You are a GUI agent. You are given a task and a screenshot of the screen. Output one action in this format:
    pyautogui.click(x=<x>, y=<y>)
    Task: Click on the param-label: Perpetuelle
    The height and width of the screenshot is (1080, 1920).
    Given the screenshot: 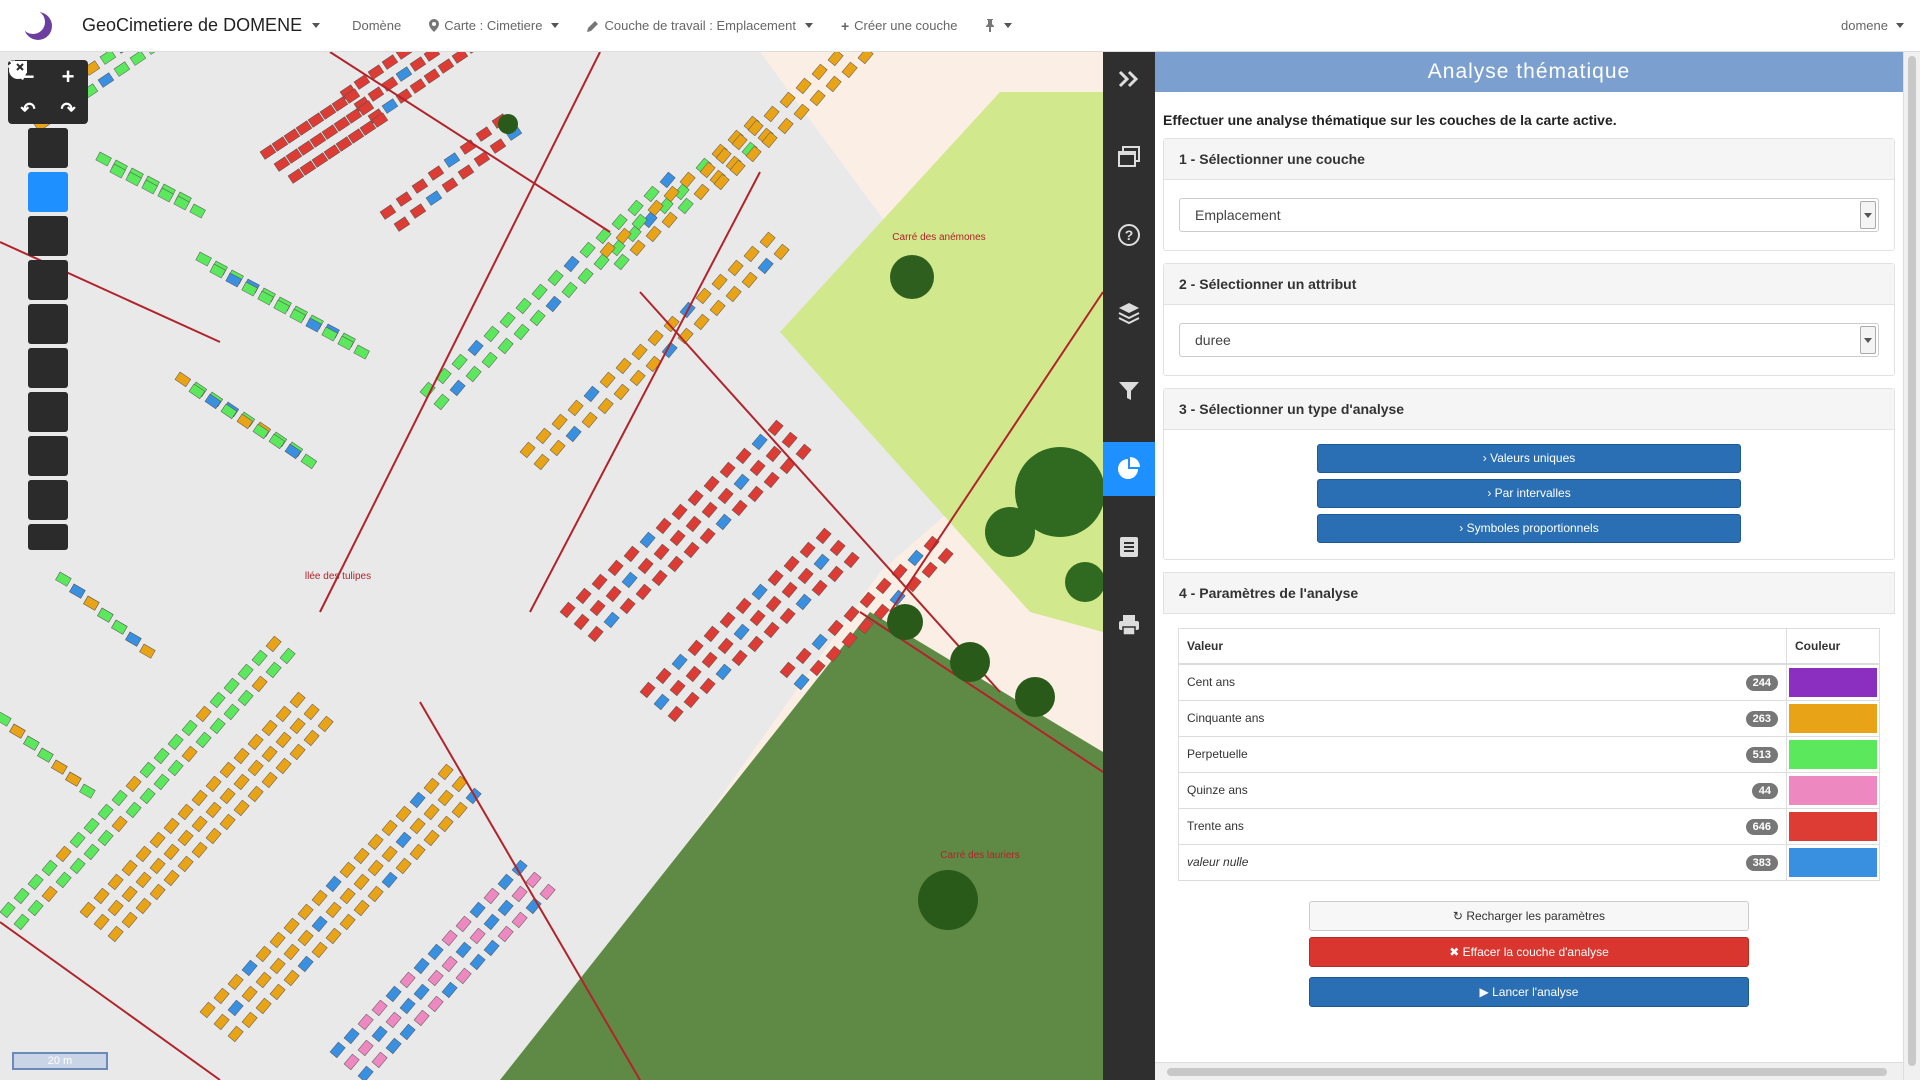 What is the action you would take?
    pyautogui.click(x=1217, y=753)
    